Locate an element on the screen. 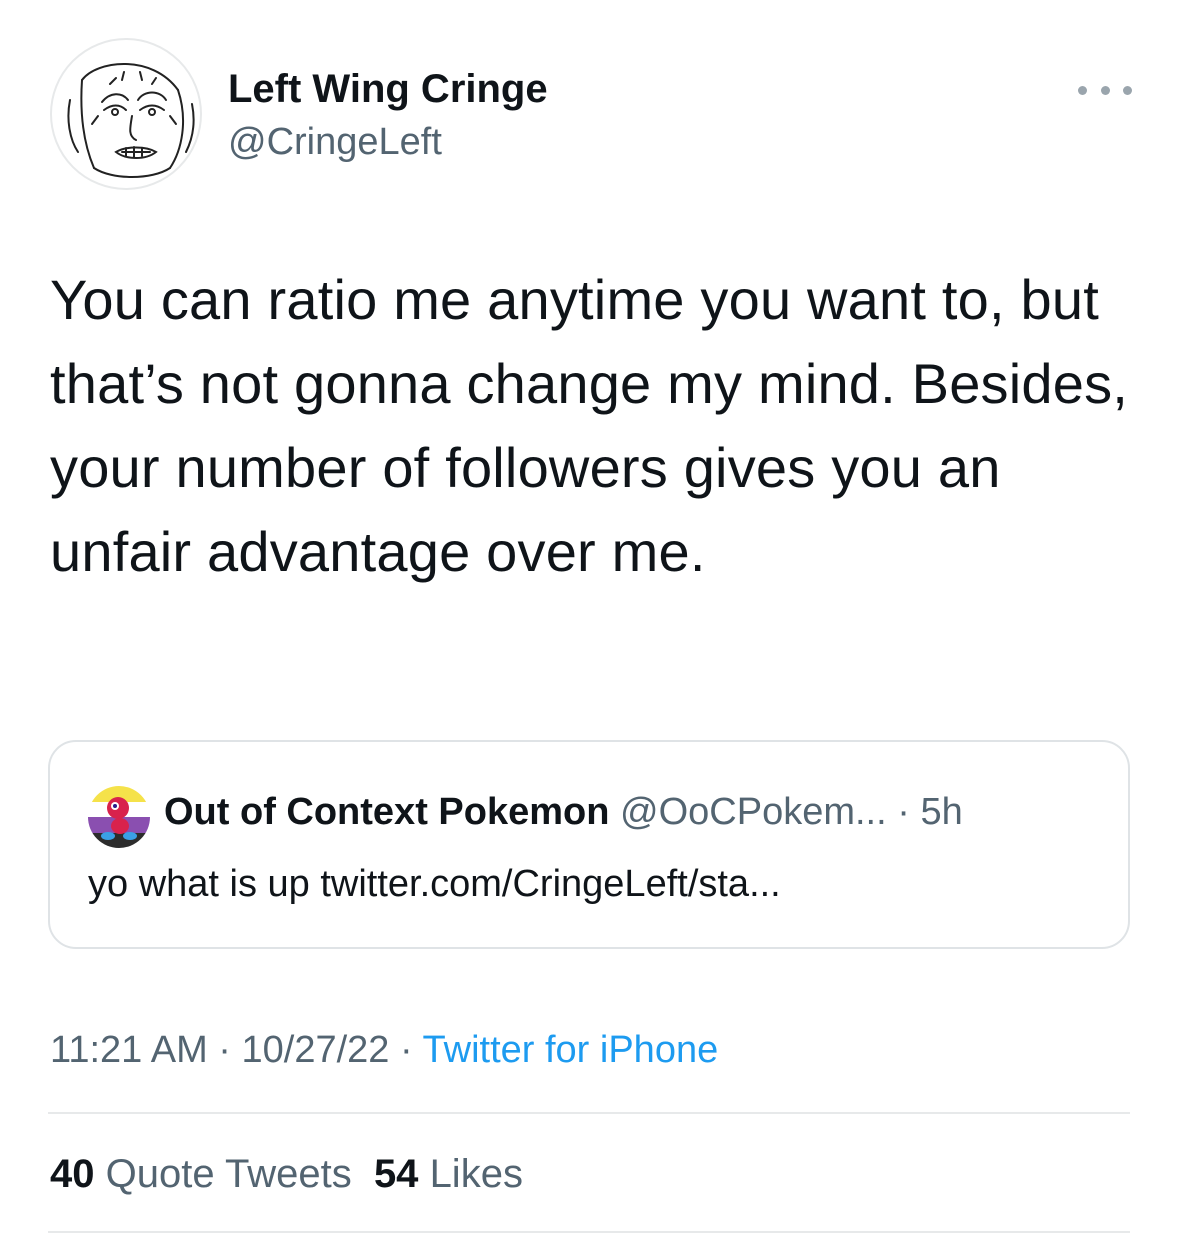 The height and width of the screenshot is (1239, 1179). more-options-button is located at coordinates (1105, 90).